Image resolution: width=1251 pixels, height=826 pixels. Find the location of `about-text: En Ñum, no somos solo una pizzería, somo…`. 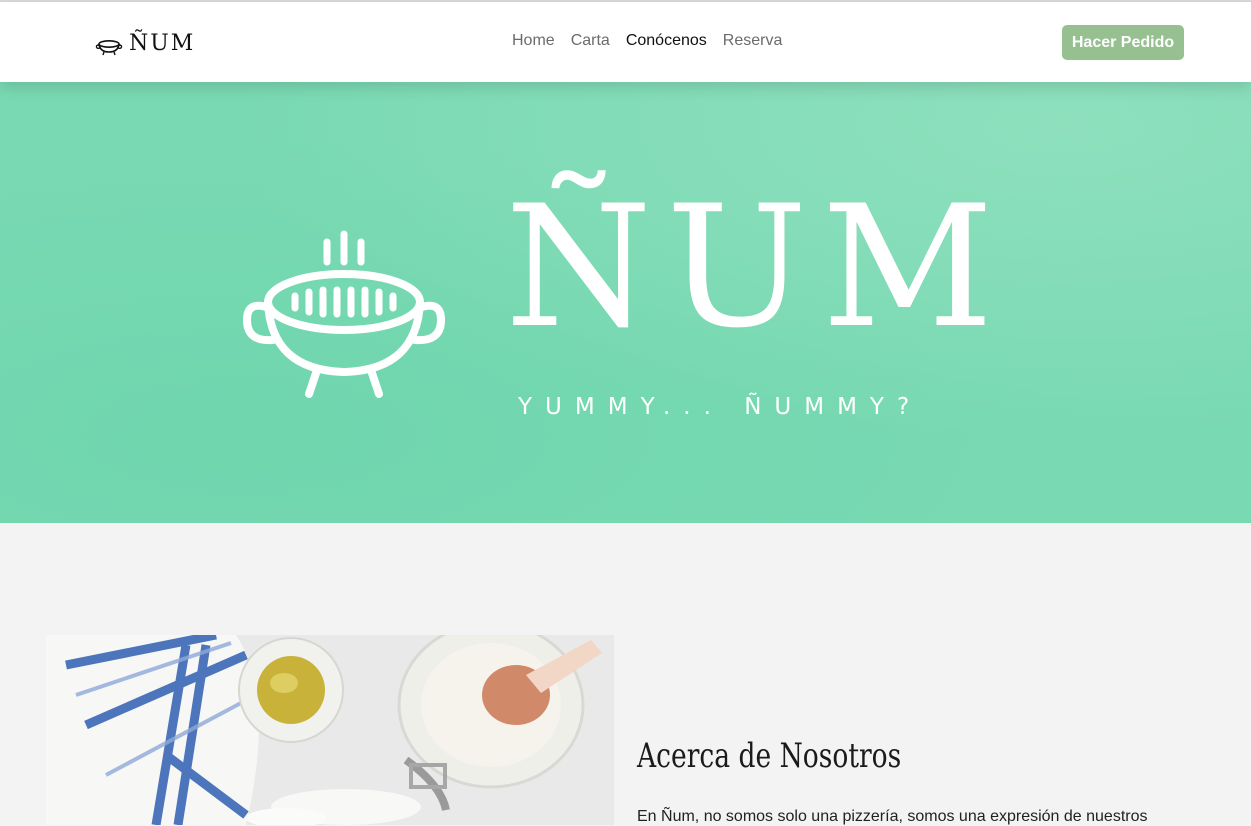

about-text: En Ñum, no somos solo una pizzería, somo… is located at coordinates (892, 816).